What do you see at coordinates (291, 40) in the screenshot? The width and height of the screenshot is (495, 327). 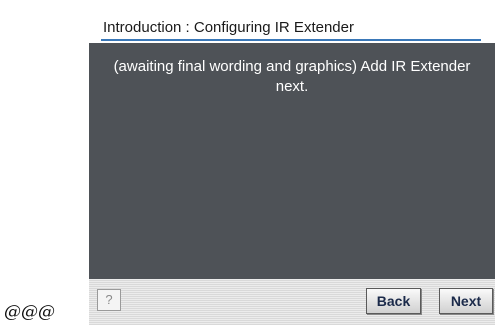 I see `title-underline` at bounding box center [291, 40].